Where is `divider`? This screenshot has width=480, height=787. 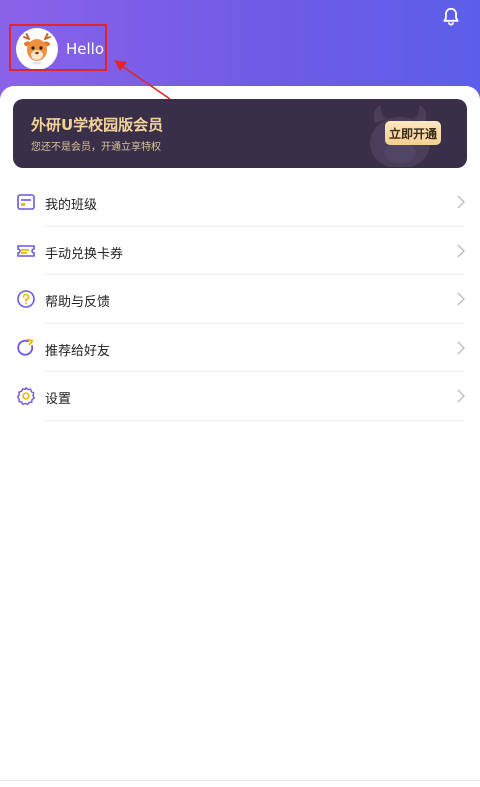
divider is located at coordinates (254, 420).